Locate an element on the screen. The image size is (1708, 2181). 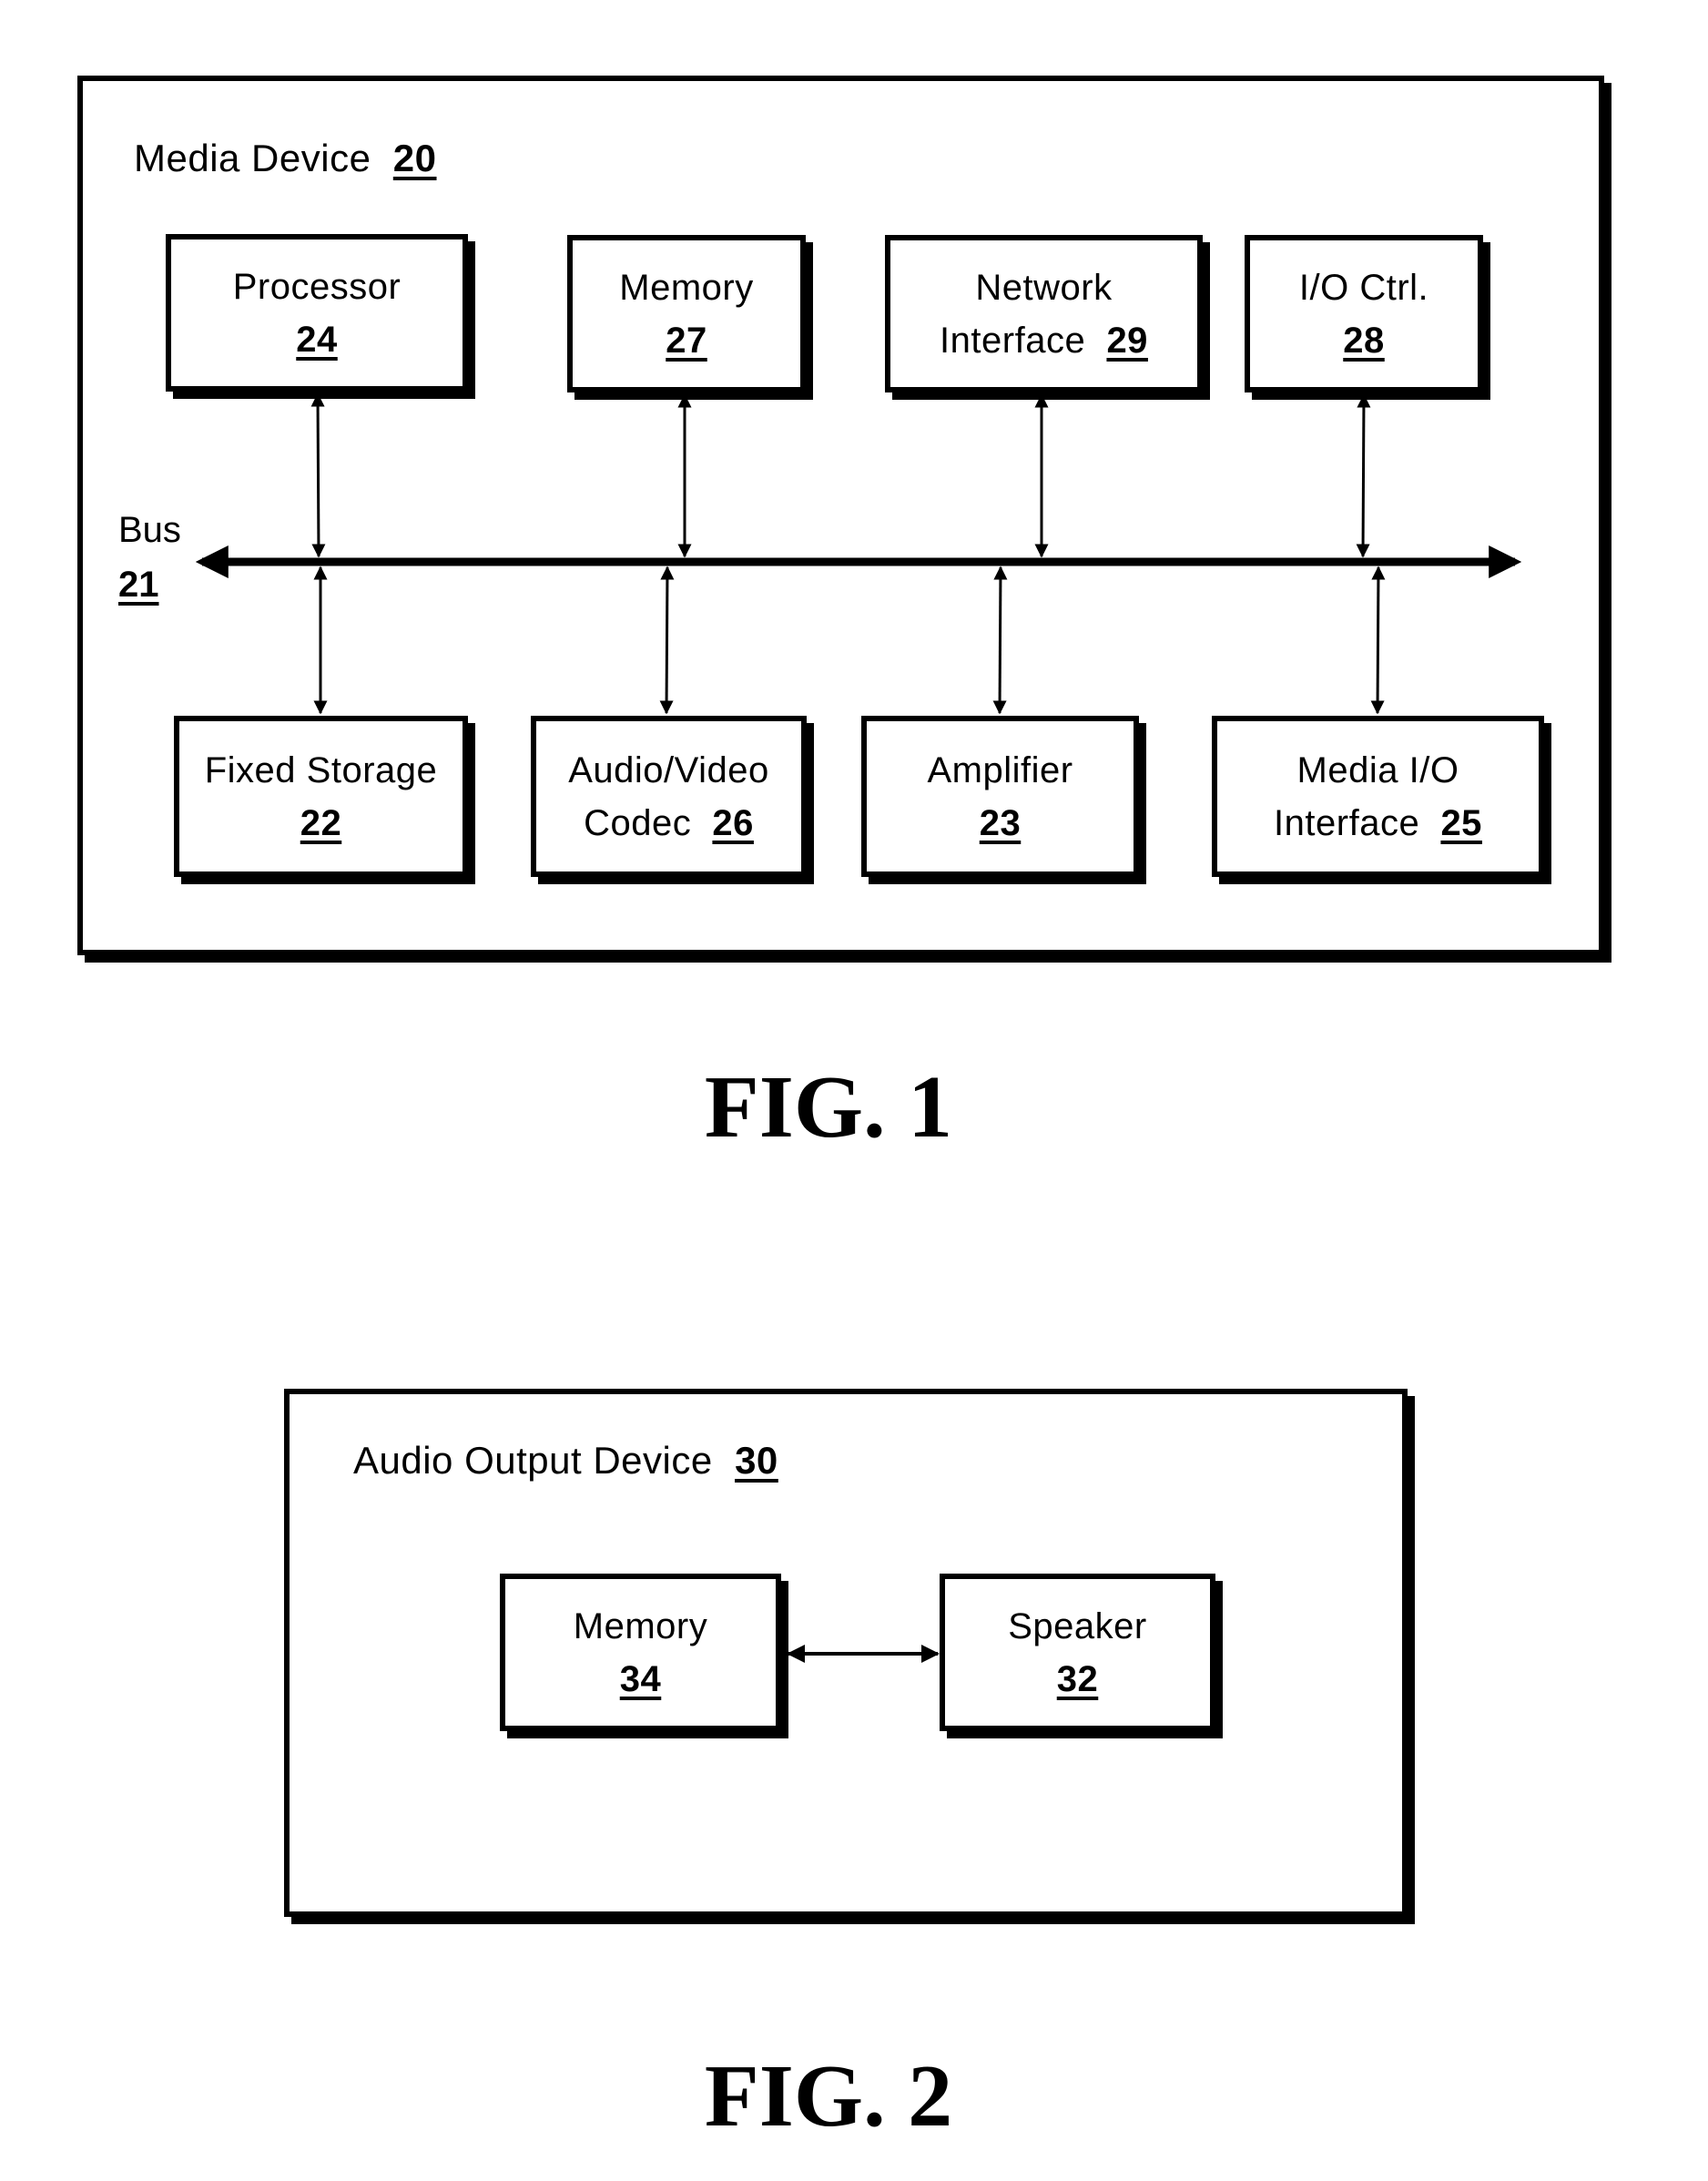
audio-video-codec-ref: 26 is located at coordinates (733, 822).